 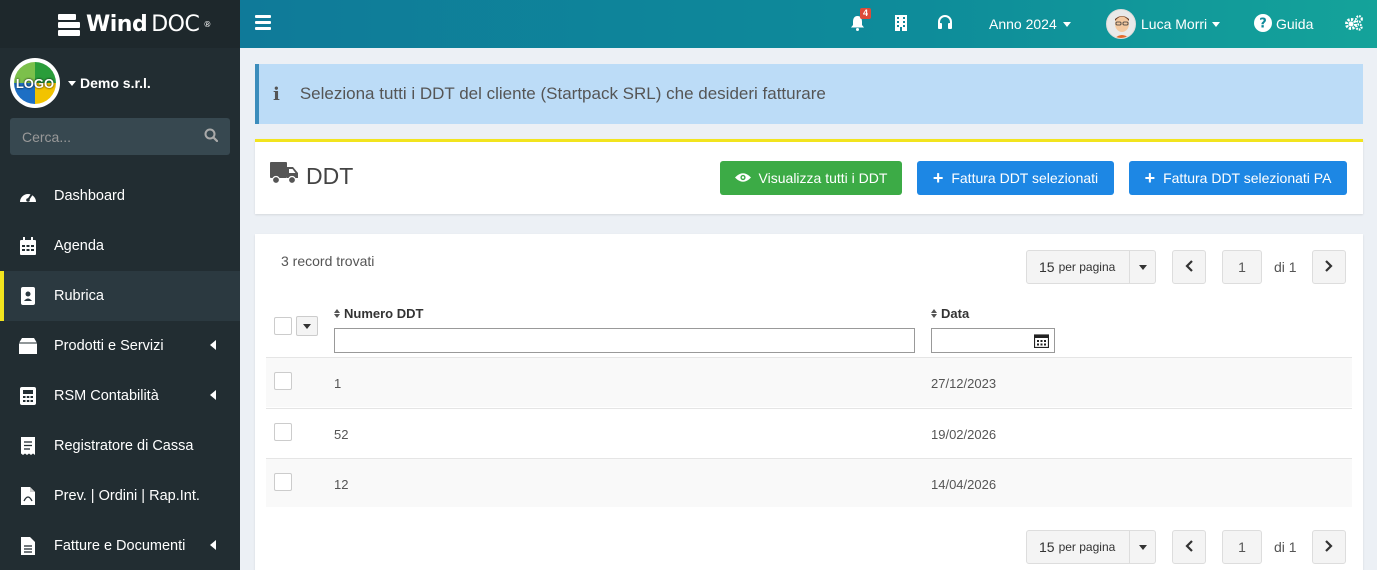 I want to click on column-header-date: Data, so click(x=950, y=313).